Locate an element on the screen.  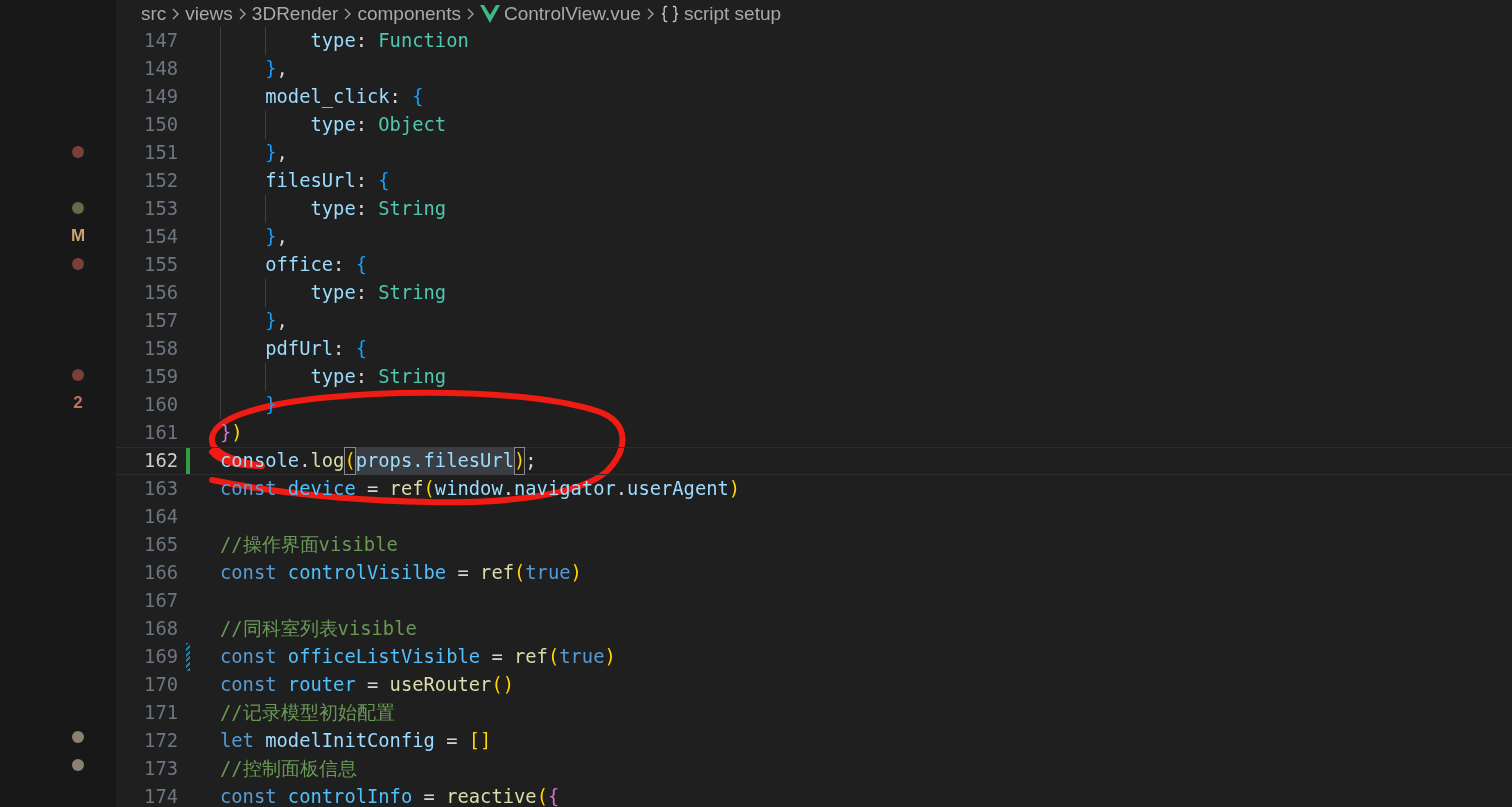
code-comment: //同科室列表visible is located at coordinates (318, 628).